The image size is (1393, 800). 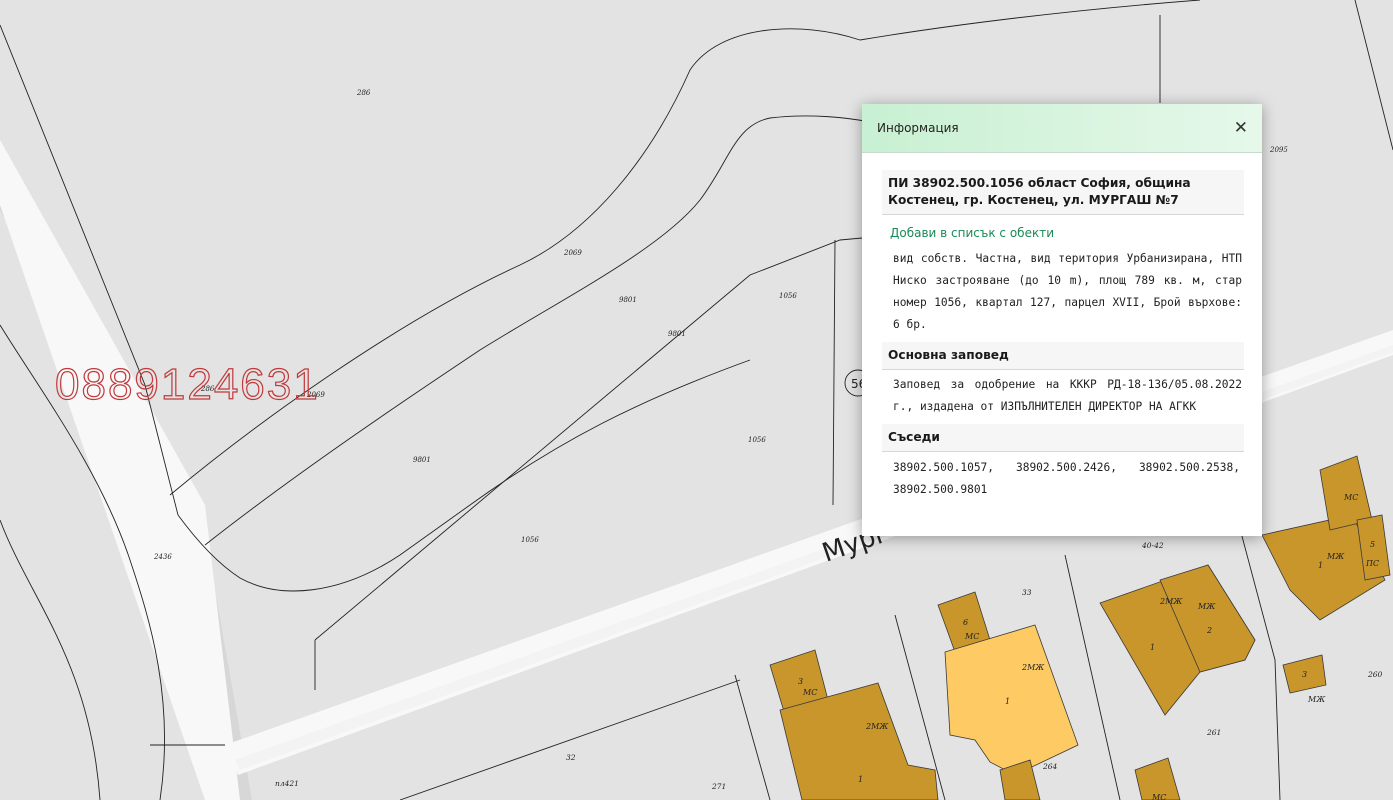 What do you see at coordinates (1241, 128) in the screenshot?
I see `close-icon: ✕` at bounding box center [1241, 128].